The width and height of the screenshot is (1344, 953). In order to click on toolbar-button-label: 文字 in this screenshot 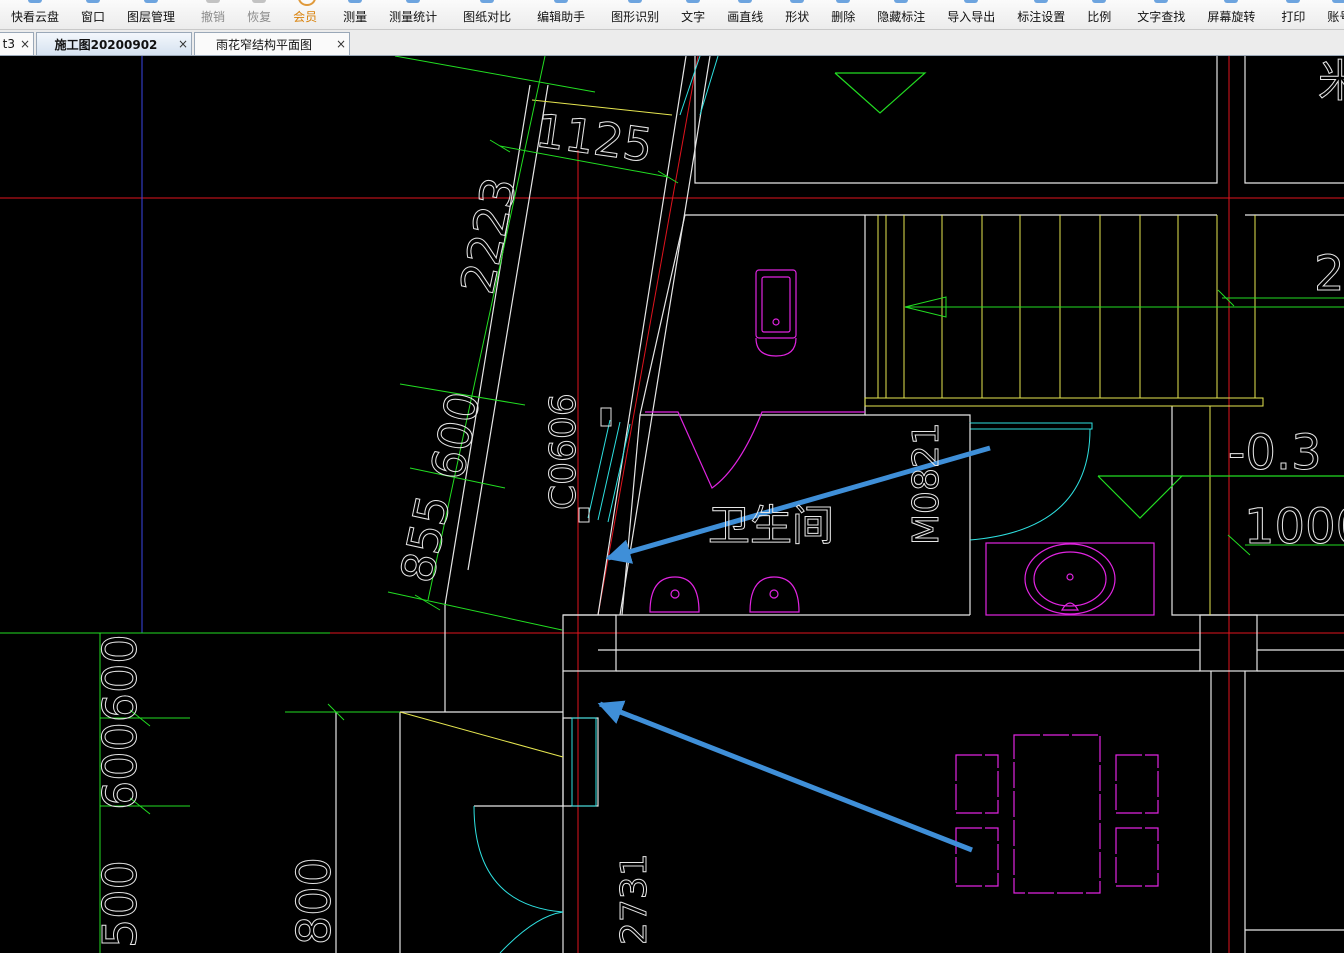, I will do `click(693, 17)`.